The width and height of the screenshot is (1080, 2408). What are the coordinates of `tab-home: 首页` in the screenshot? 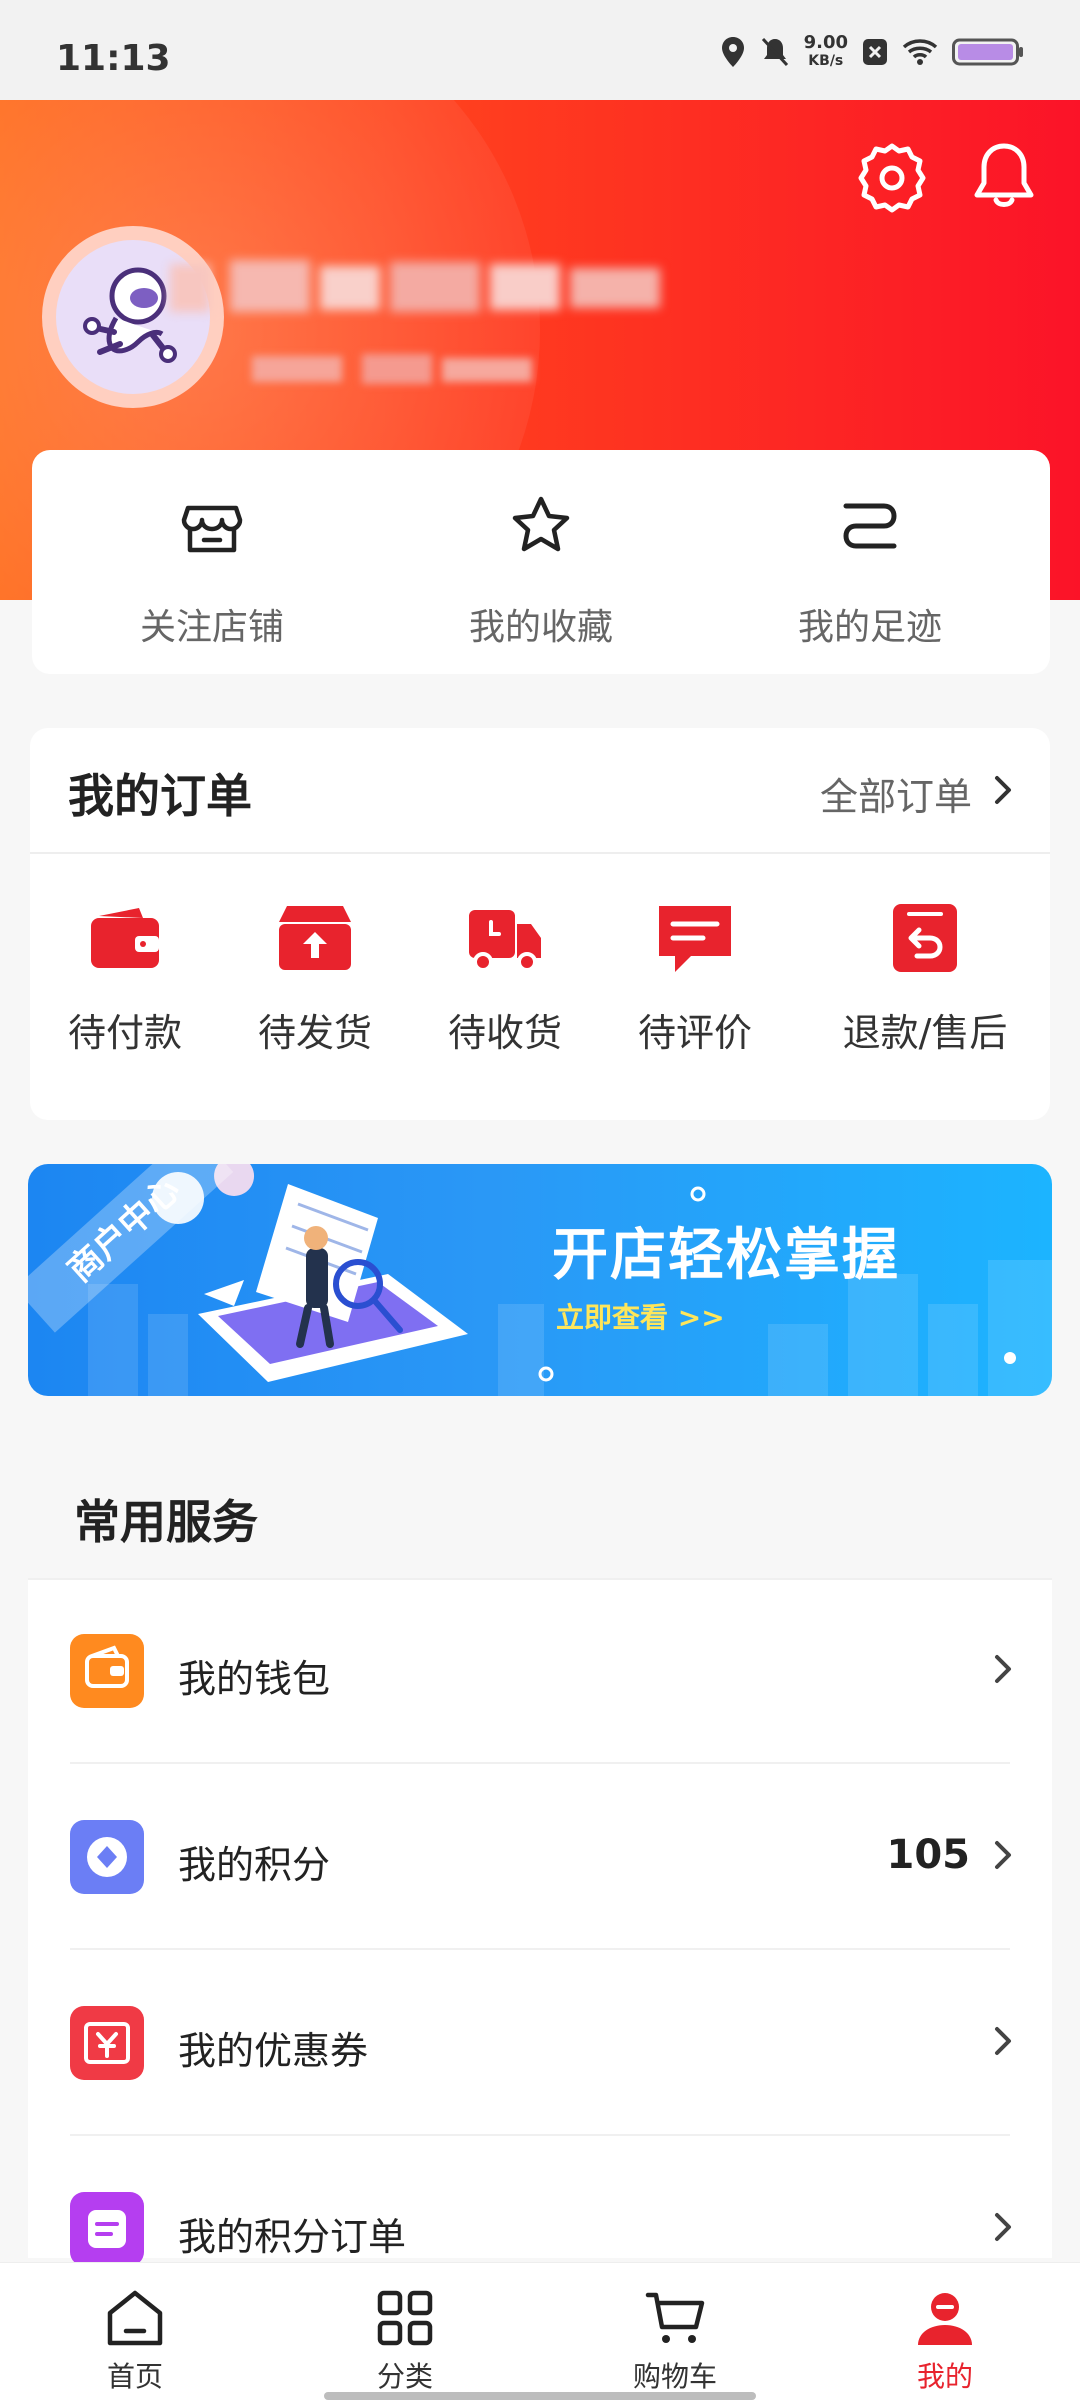 It's located at (135, 2335).